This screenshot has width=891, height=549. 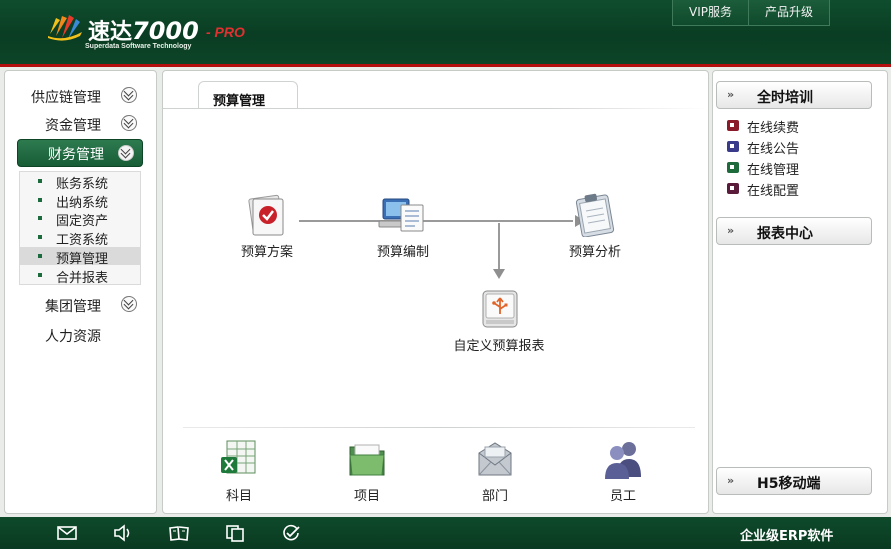 I want to click on flow-node-budget-analysis: 预算分析, so click(x=595, y=226).